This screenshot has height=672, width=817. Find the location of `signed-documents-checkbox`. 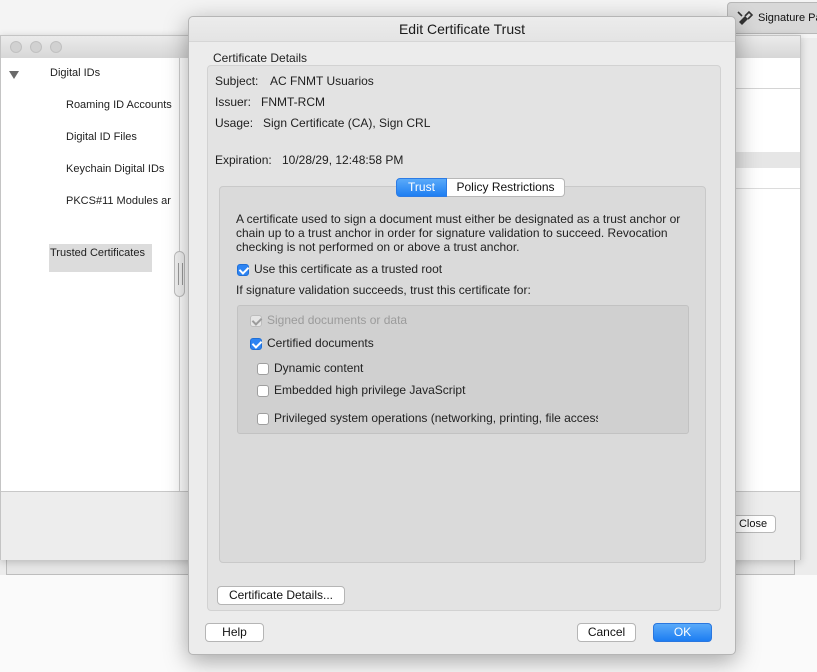

signed-documents-checkbox is located at coordinates (256, 321).